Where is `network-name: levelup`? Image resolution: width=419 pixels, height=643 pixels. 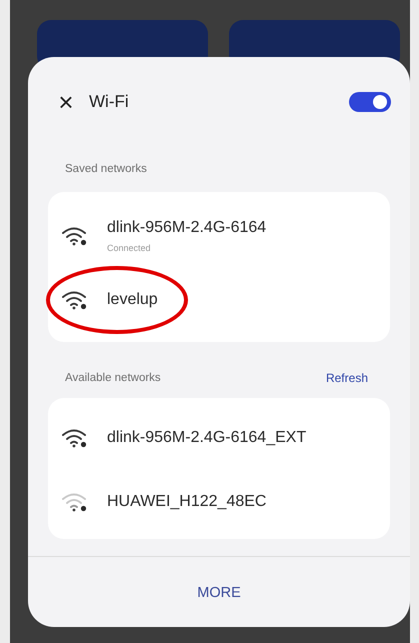 network-name: levelup is located at coordinates (132, 300).